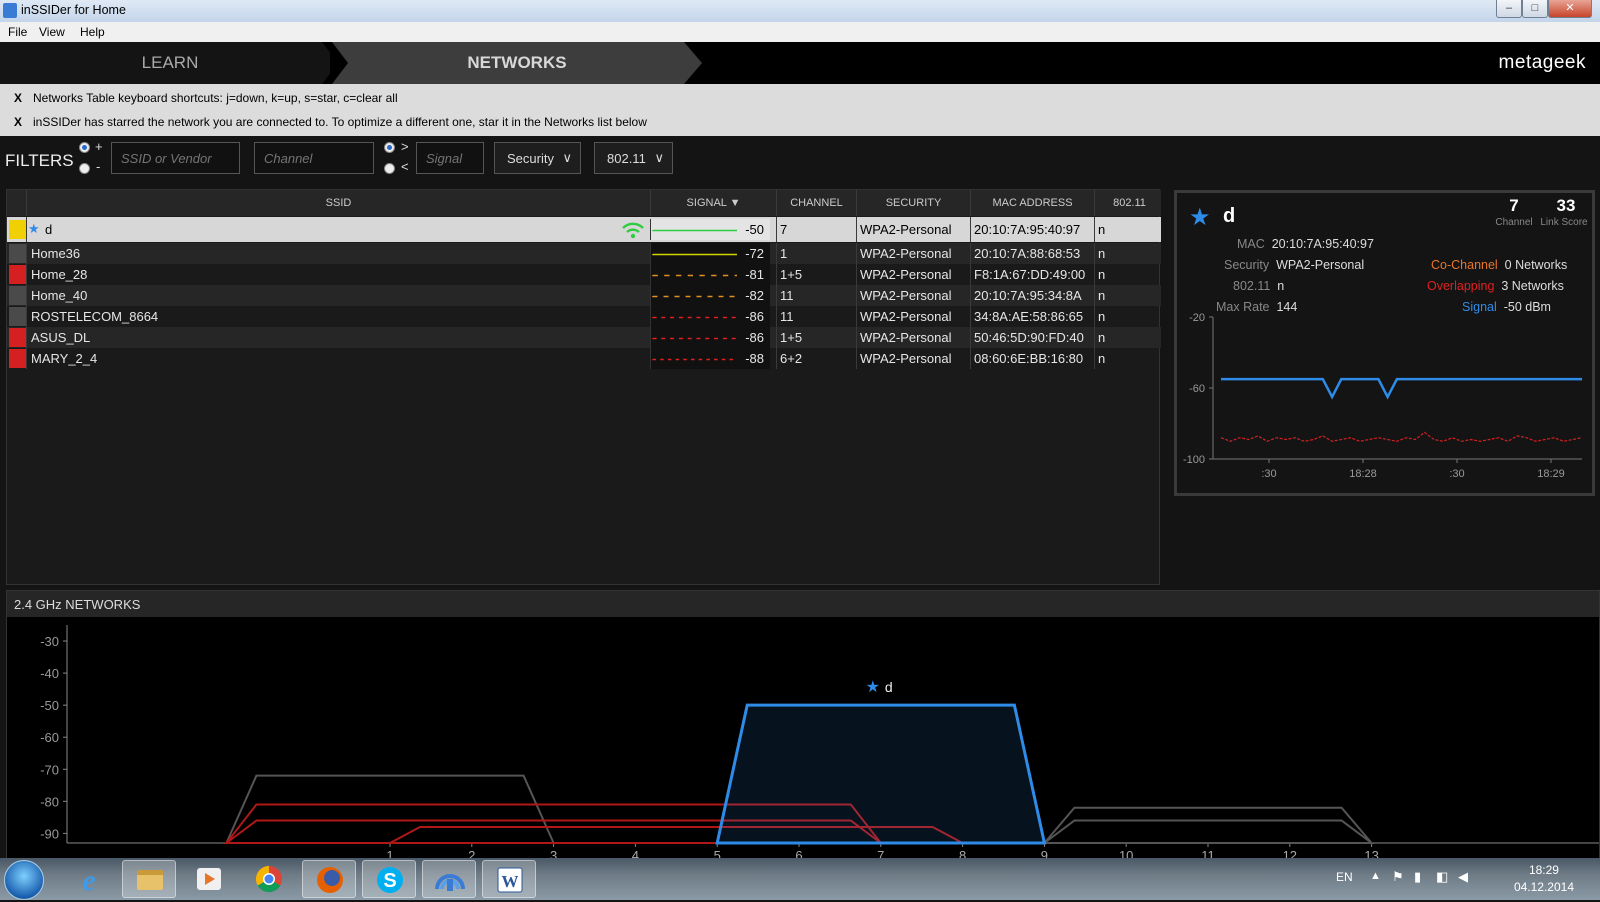 The height and width of the screenshot is (902, 1600). Describe the element at coordinates (1194, 460) in the screenshot. I see `y-tick-label: -100` at that location.